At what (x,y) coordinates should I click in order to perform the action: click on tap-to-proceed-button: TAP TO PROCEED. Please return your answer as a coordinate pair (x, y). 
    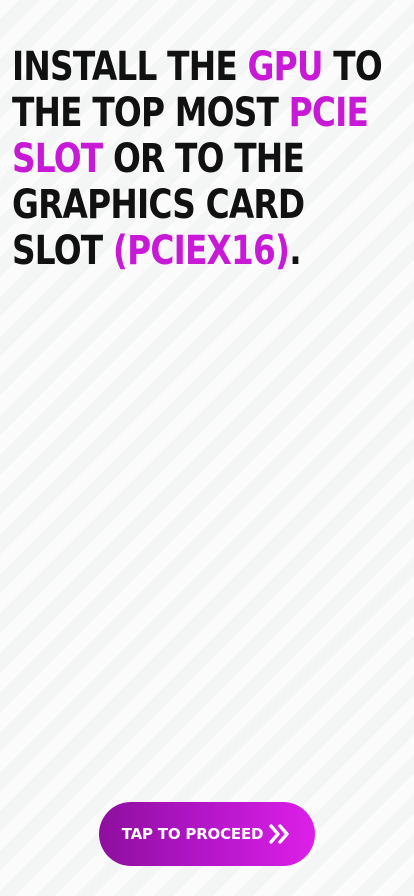
    Looking at the image, I should click on (207, 834).